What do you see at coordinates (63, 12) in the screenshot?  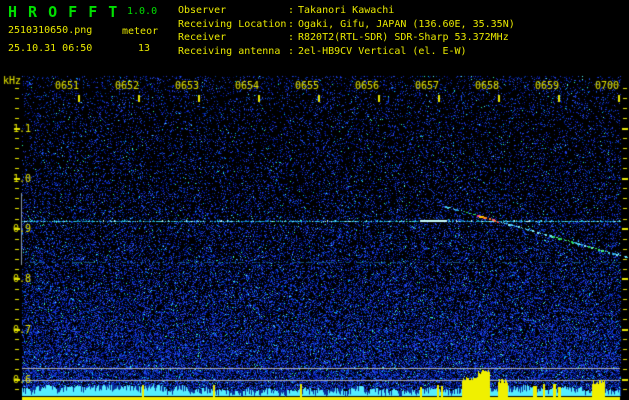 I see `app-title: H R O F F T` at bounding box center [63, 12].